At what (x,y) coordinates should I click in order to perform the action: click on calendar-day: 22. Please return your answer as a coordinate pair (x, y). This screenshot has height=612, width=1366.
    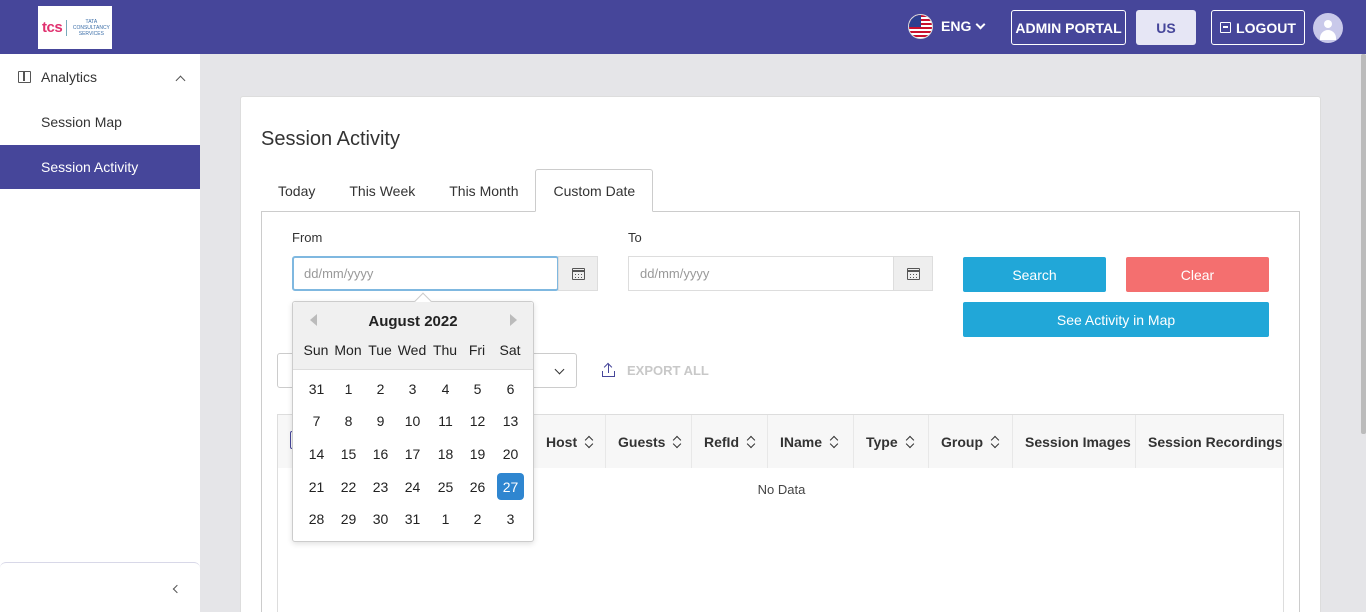
    Looking at the image, I should click on (348, 486).